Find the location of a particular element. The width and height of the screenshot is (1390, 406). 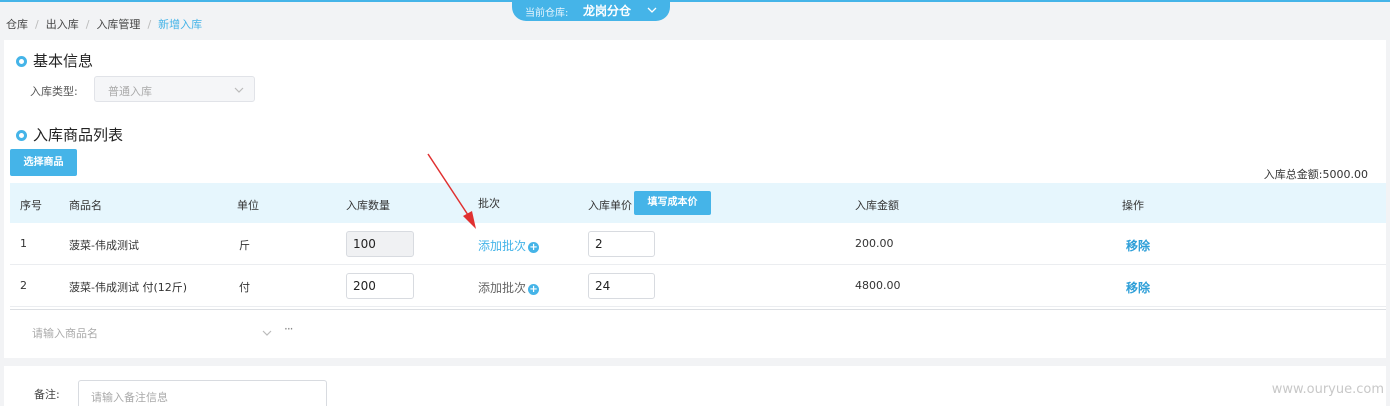

col-name: 商品名 is located at coordinates (85, 205).